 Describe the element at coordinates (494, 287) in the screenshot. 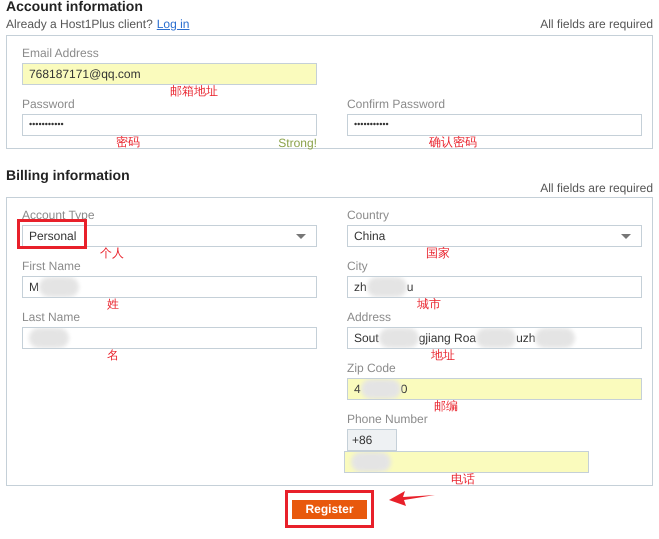

I see `input-field: zh u` at that location.